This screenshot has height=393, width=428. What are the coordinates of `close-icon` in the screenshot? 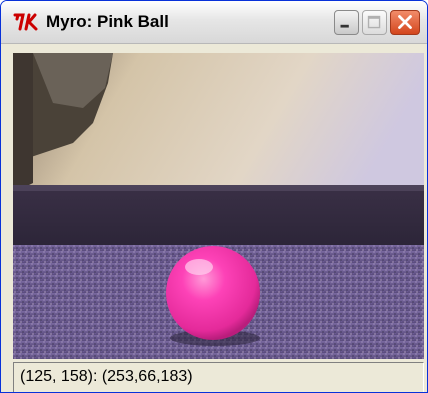 It's located at (405, 22).